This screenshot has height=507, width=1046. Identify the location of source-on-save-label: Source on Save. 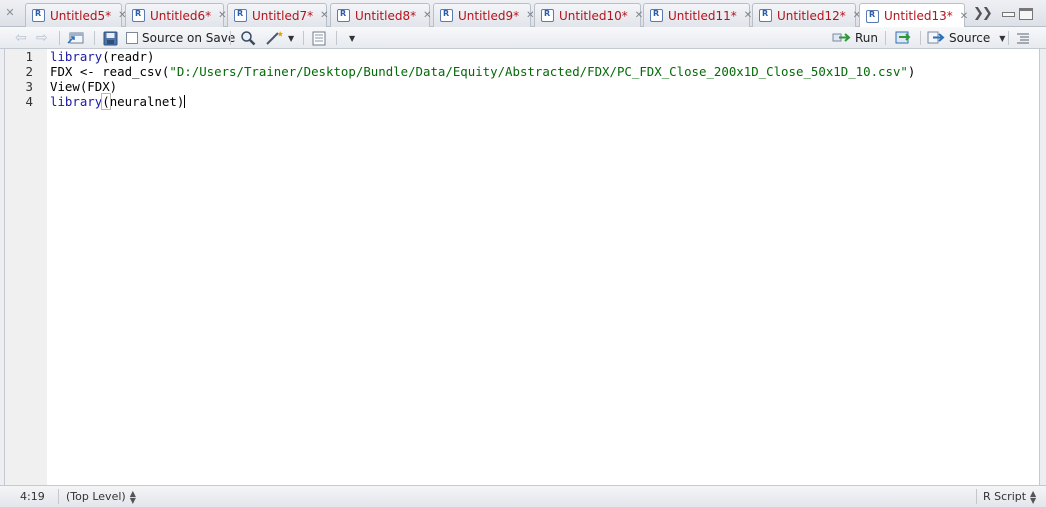
(189, 38).